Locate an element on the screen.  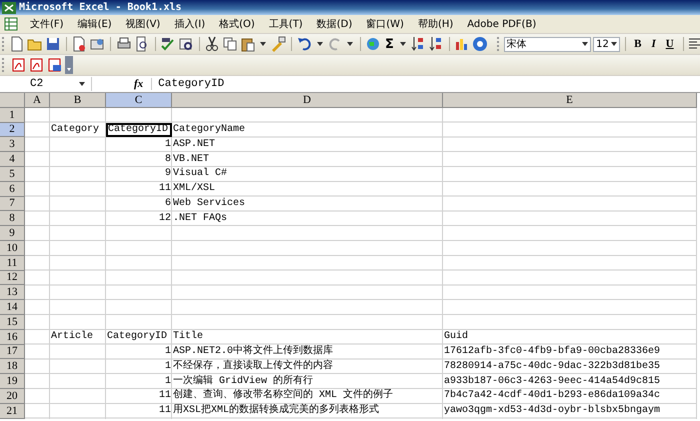
row-header: 18 is located at coordinates (12, 366).